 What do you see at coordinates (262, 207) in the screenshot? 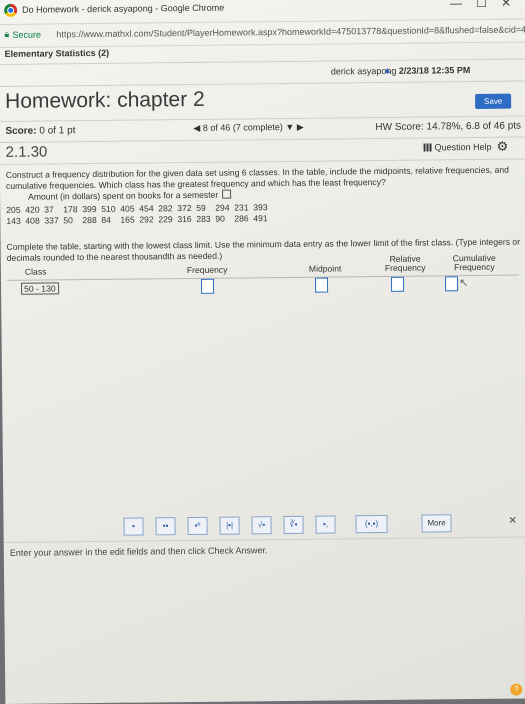
I see `data-value: 393` at bounding box center [262, 207].